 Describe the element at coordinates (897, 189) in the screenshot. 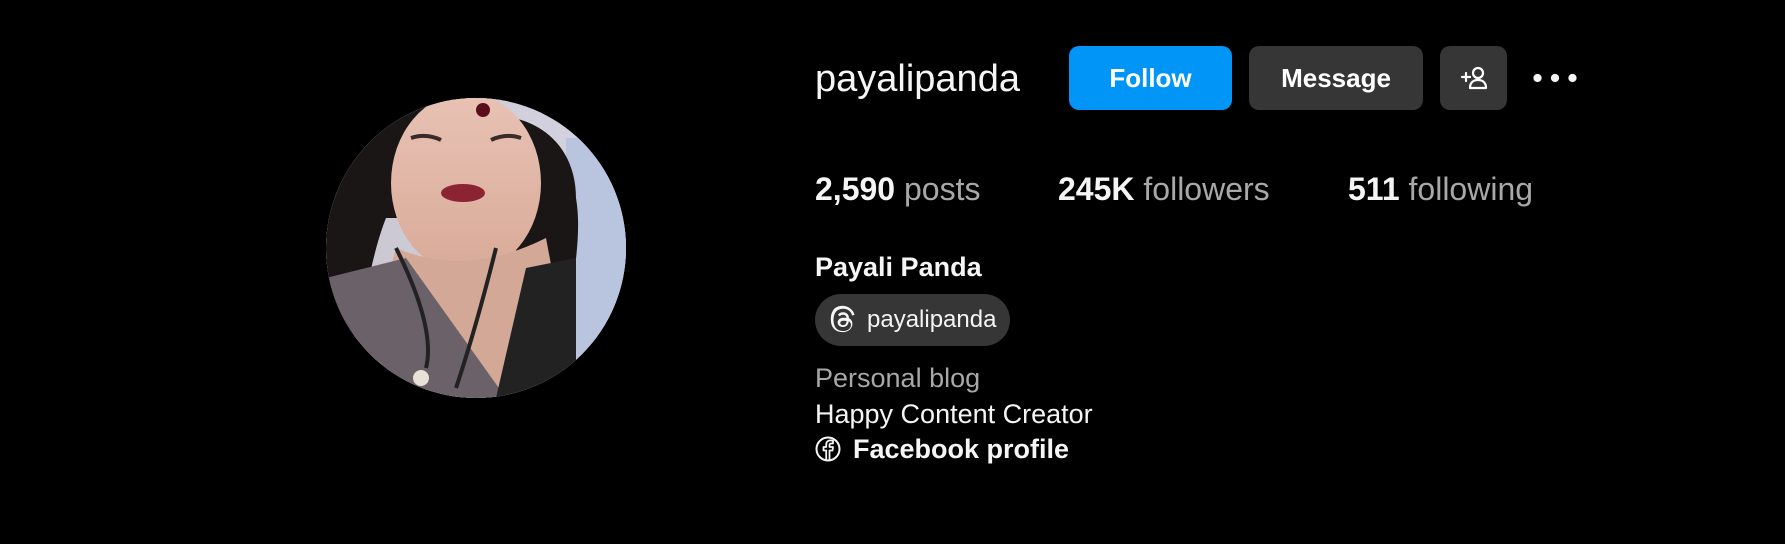

I see `posts-count-stat: 2,590 posts` at that location.